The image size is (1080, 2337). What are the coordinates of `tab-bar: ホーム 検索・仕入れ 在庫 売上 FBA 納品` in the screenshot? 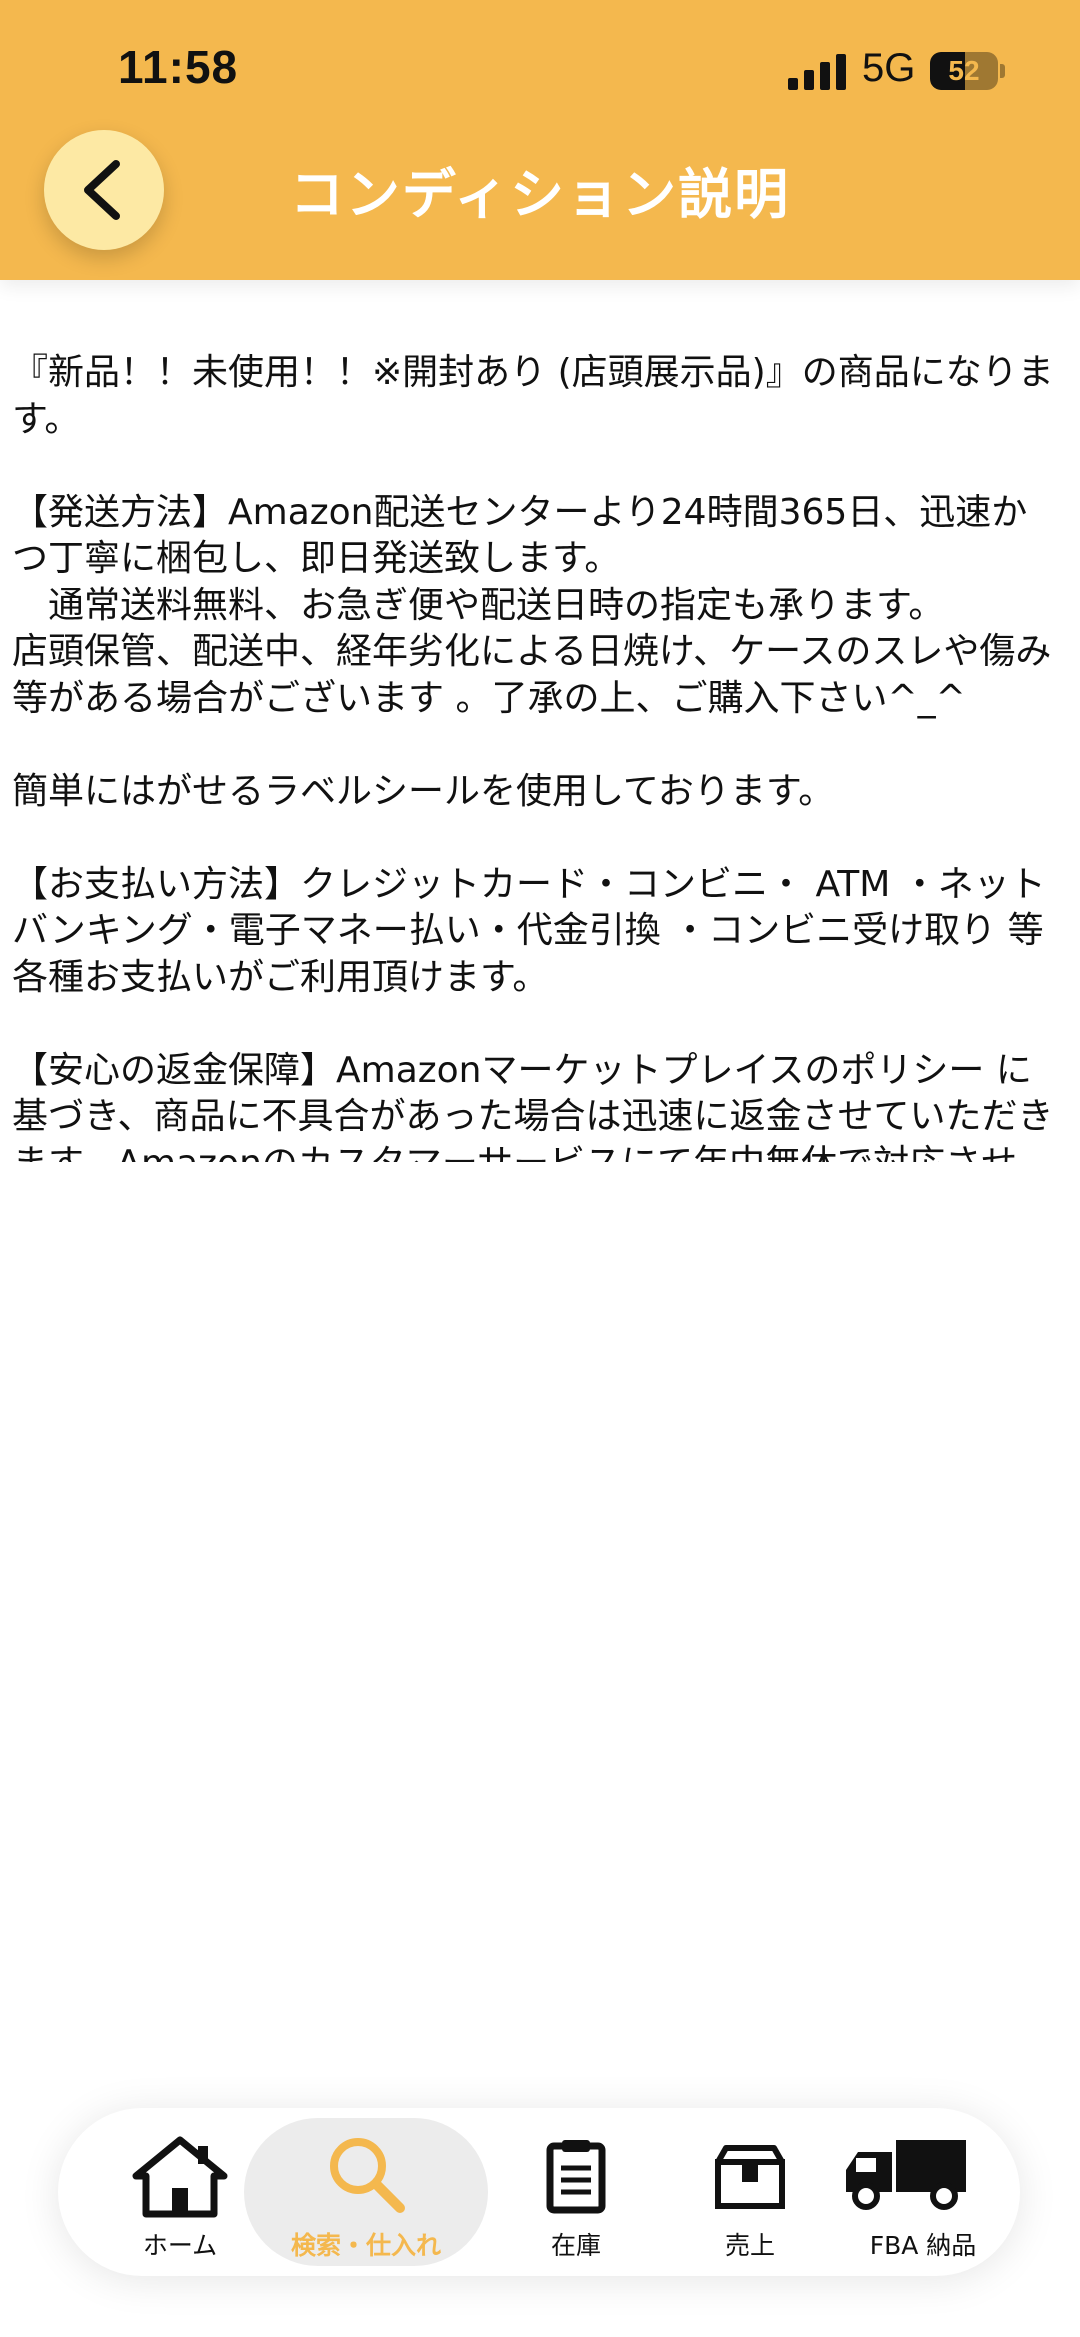 It's located at (539, 2192).